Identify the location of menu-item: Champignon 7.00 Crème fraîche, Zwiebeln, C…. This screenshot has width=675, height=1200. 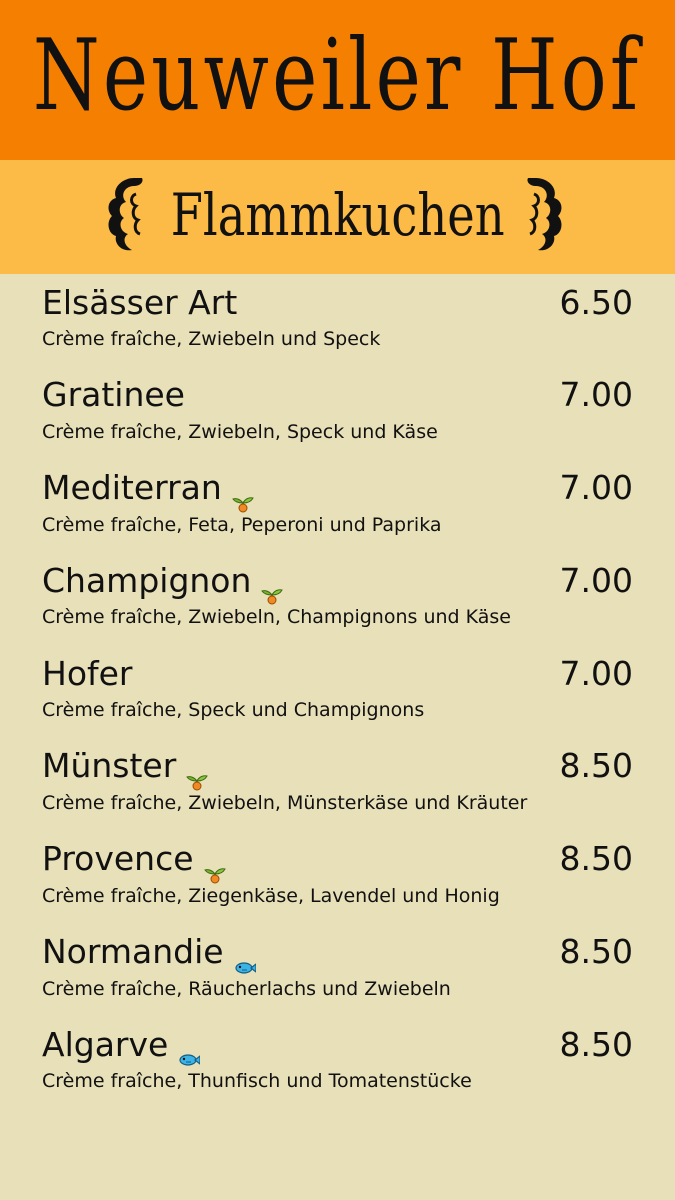
(337, 602).